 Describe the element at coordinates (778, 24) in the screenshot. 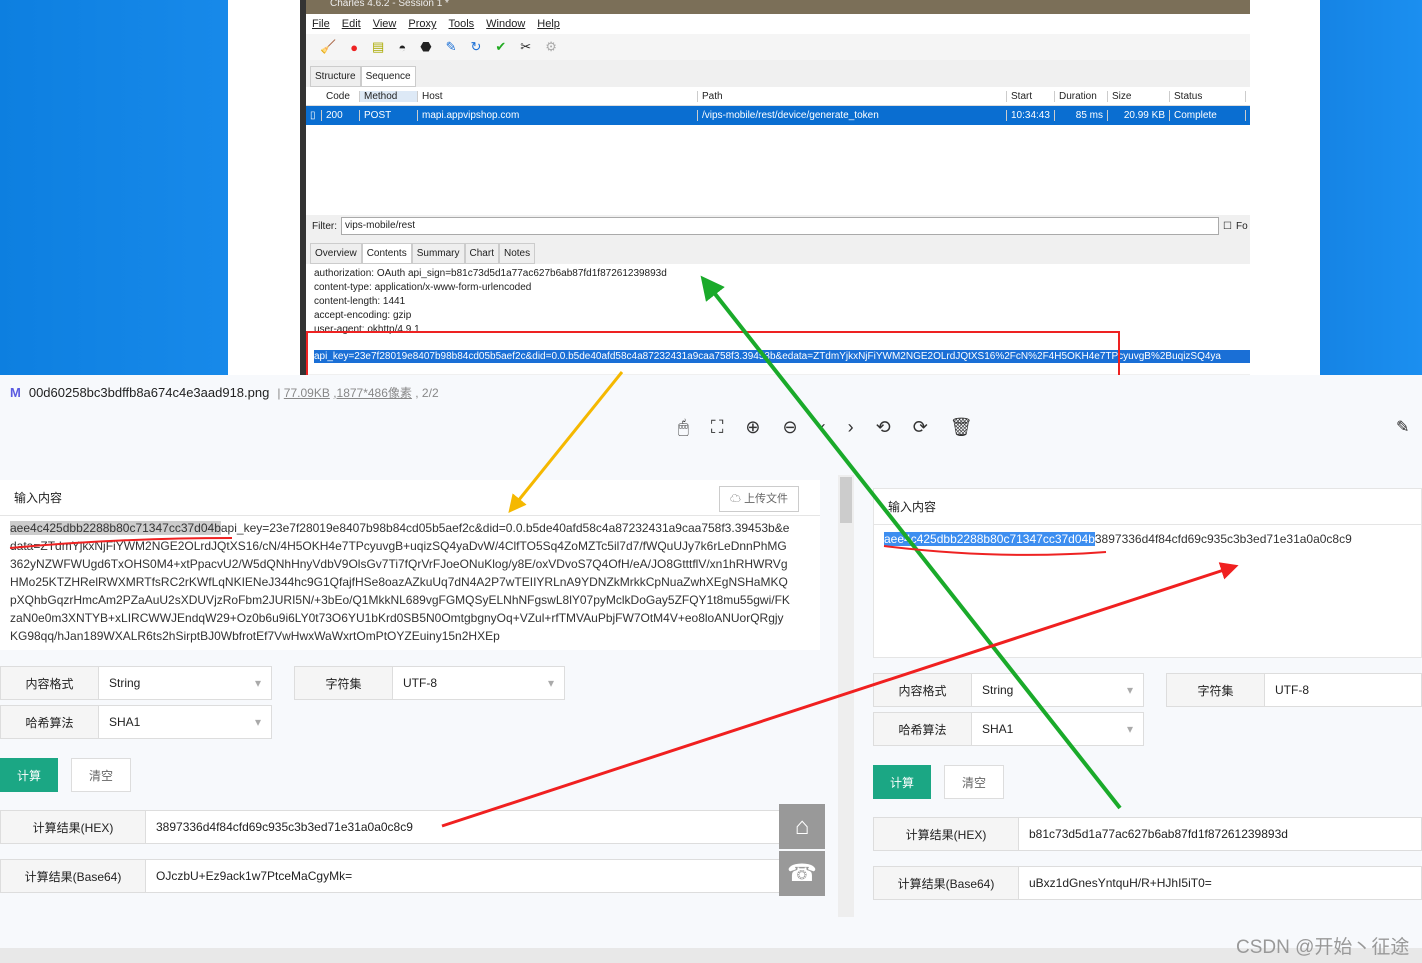

I see `menu-bar: File Edit View Proxy Tools Window Help` at that location.